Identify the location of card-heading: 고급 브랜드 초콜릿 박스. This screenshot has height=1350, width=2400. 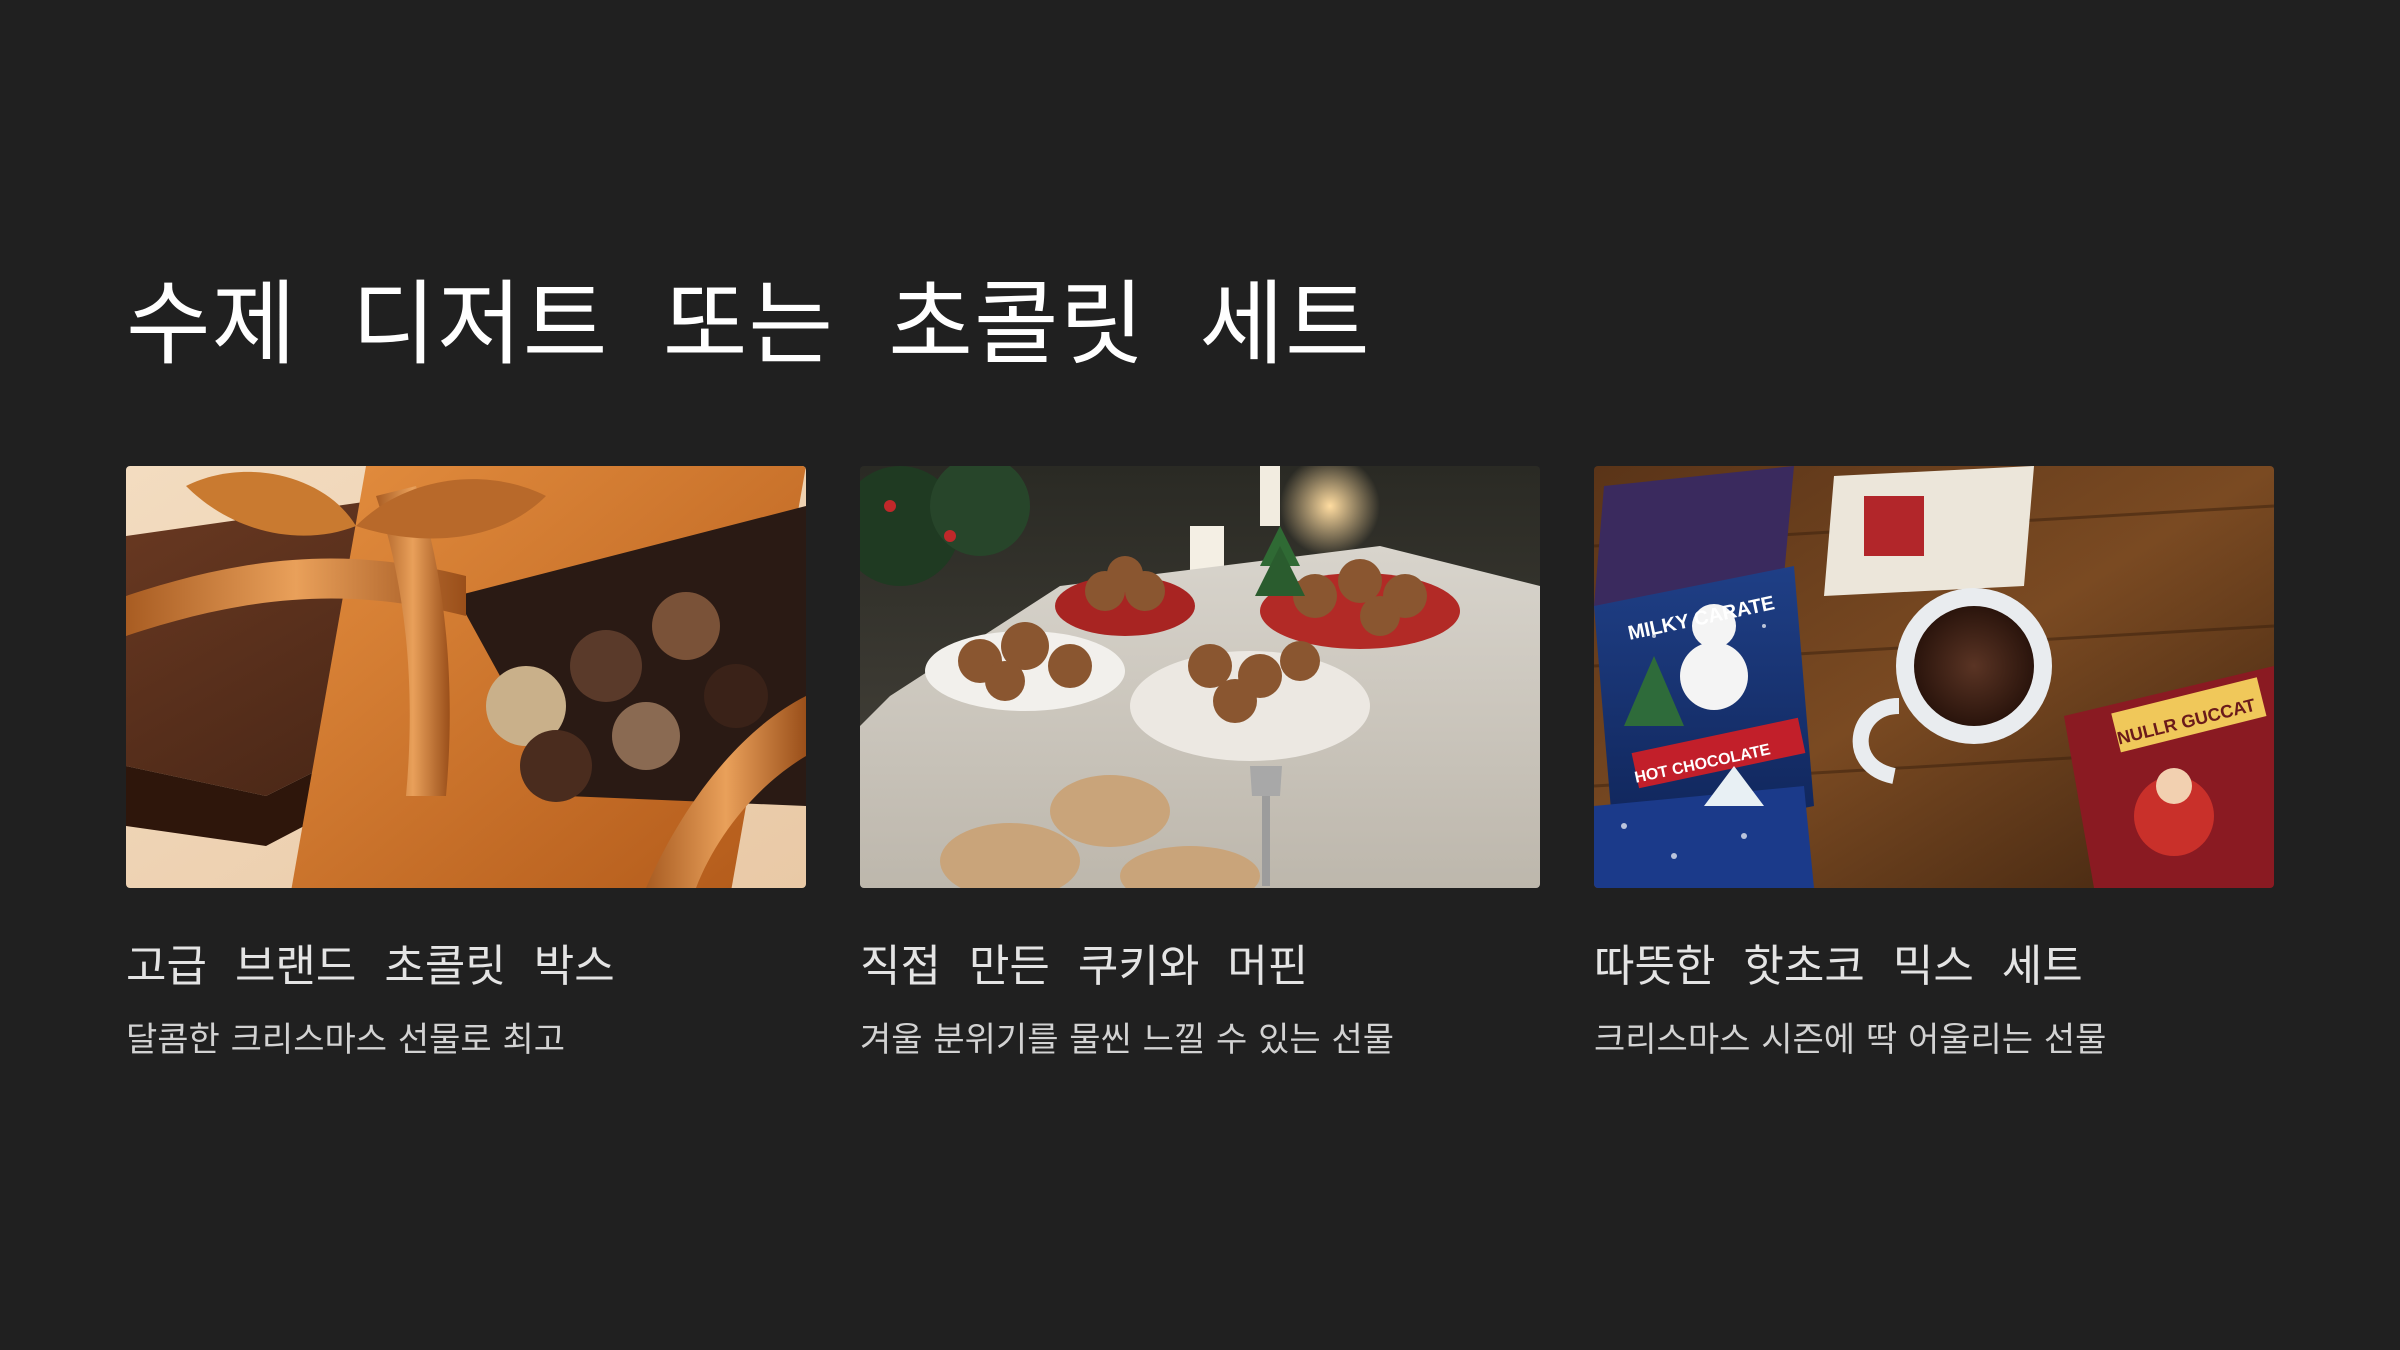
(370, 966).